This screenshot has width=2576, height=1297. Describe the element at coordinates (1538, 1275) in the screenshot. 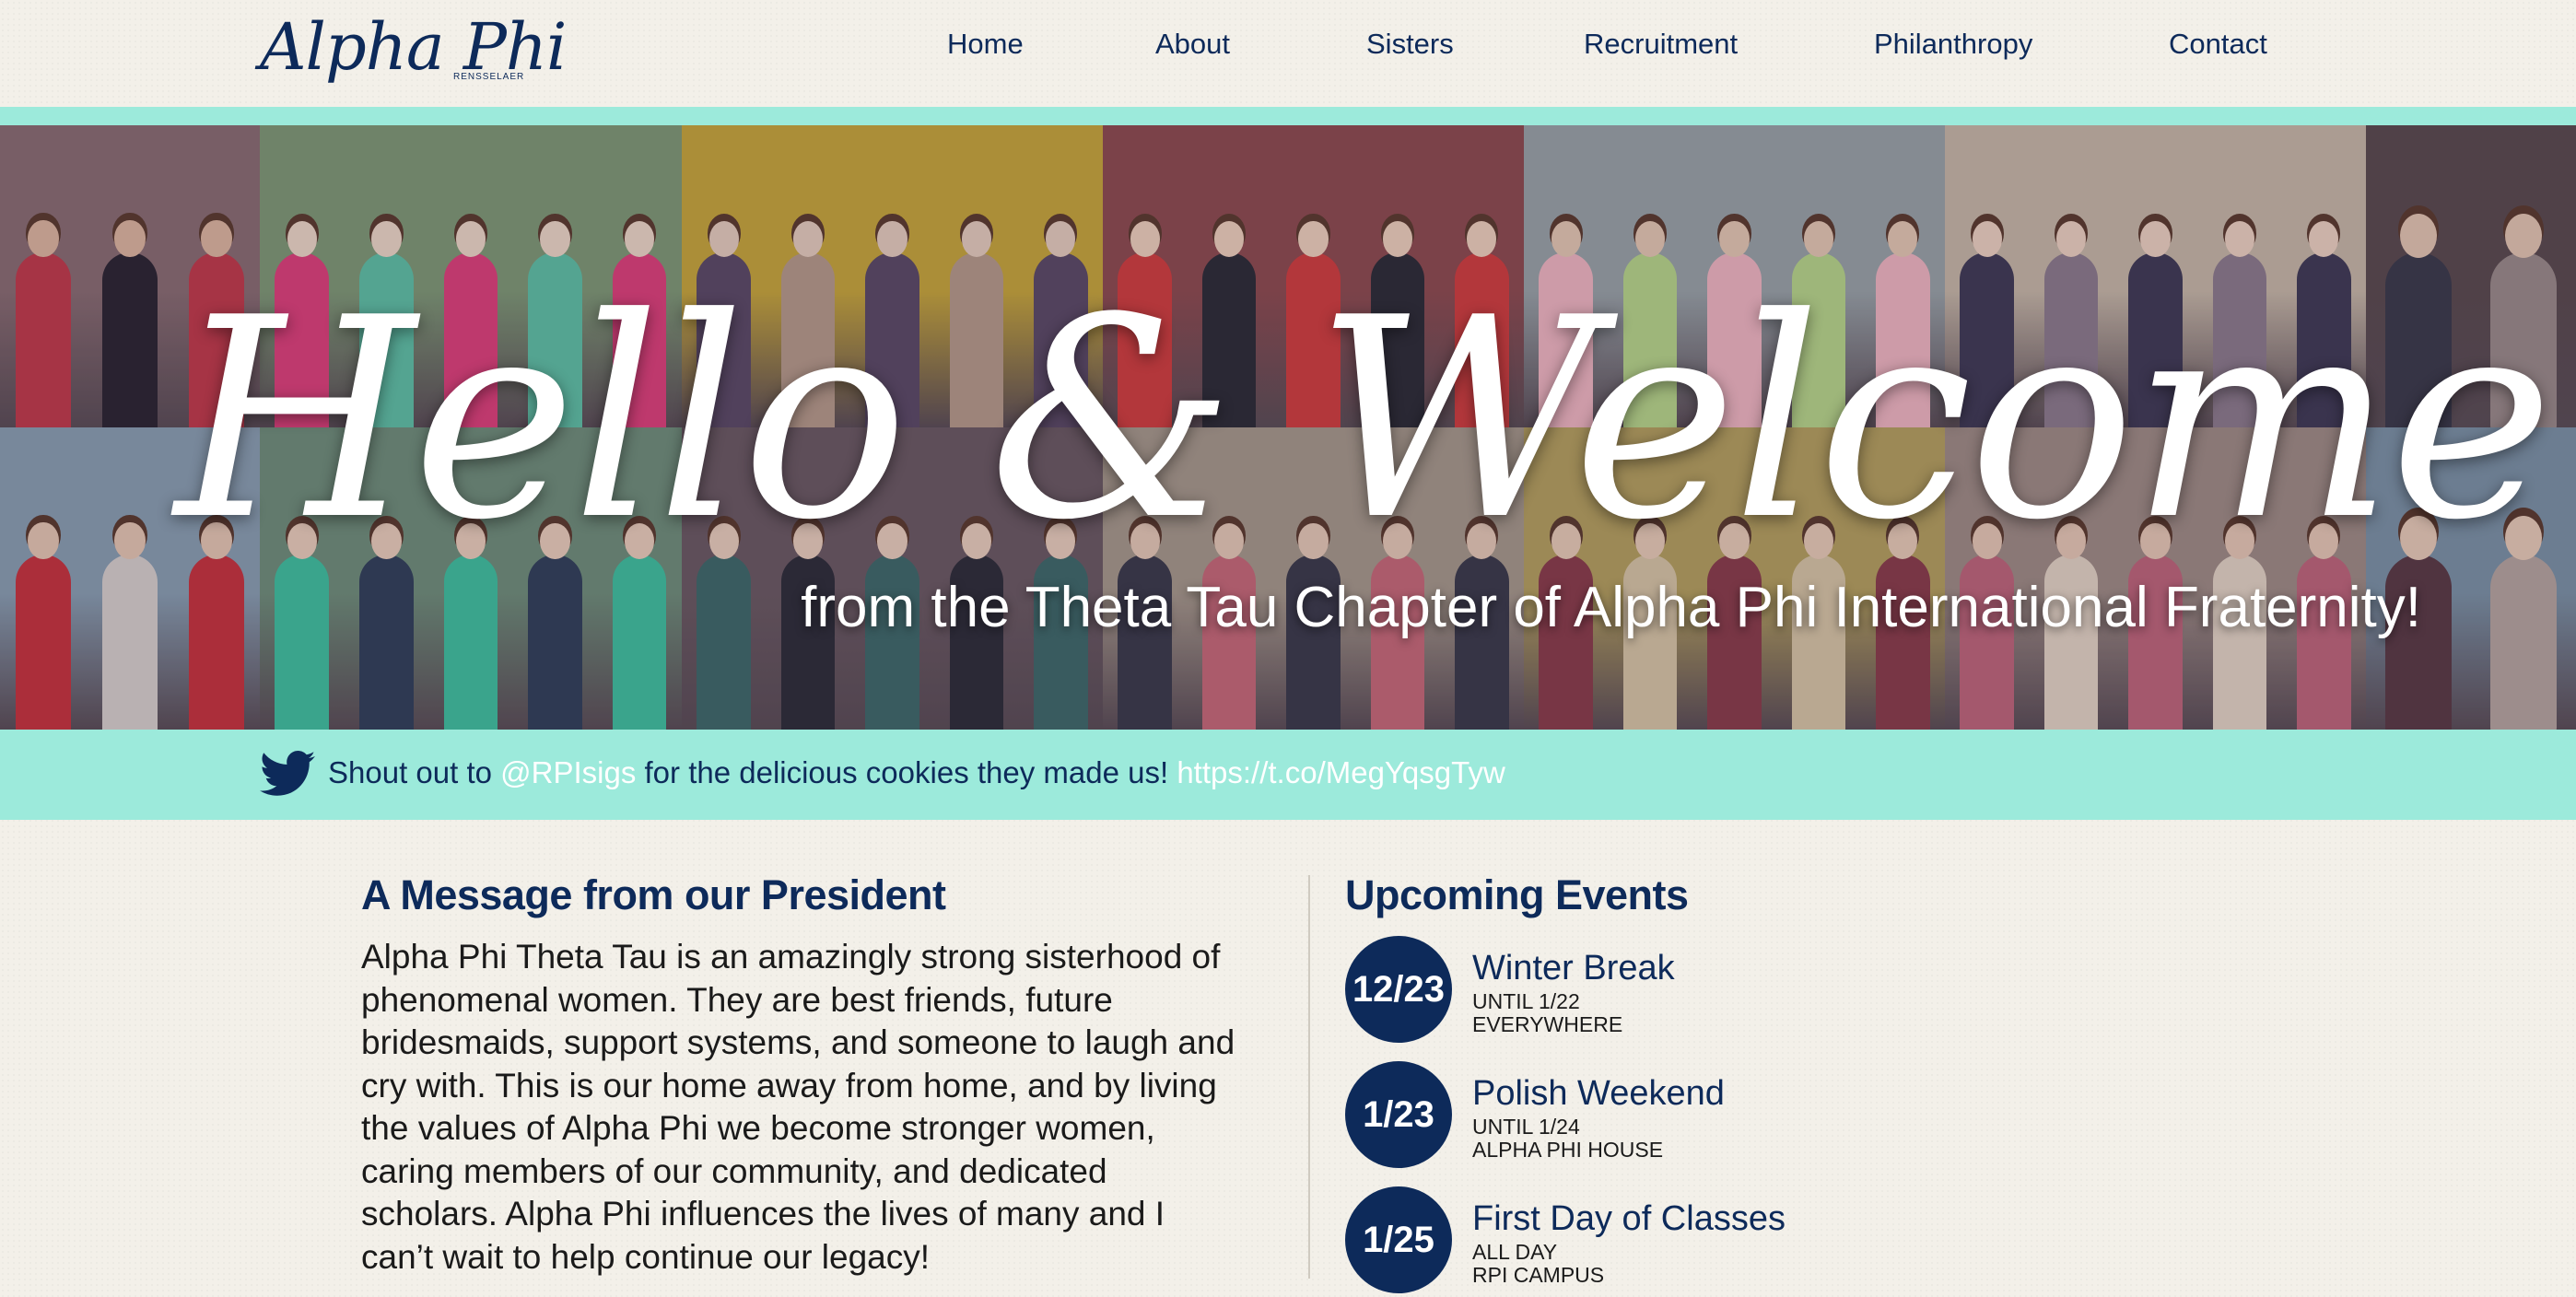

I see `event-where: RPI CAMPUS` at that location.